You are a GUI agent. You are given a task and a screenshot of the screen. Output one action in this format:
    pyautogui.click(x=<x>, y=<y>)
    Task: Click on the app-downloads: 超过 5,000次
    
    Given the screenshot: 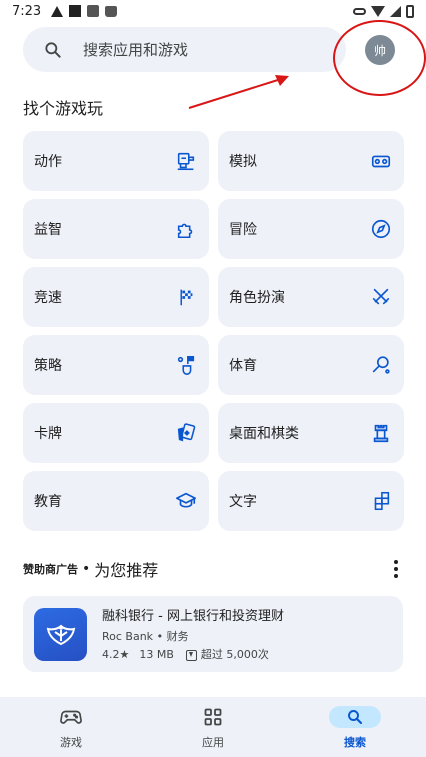 What is the action you would take?
    pyautogui.click(x=234, y=654)
    